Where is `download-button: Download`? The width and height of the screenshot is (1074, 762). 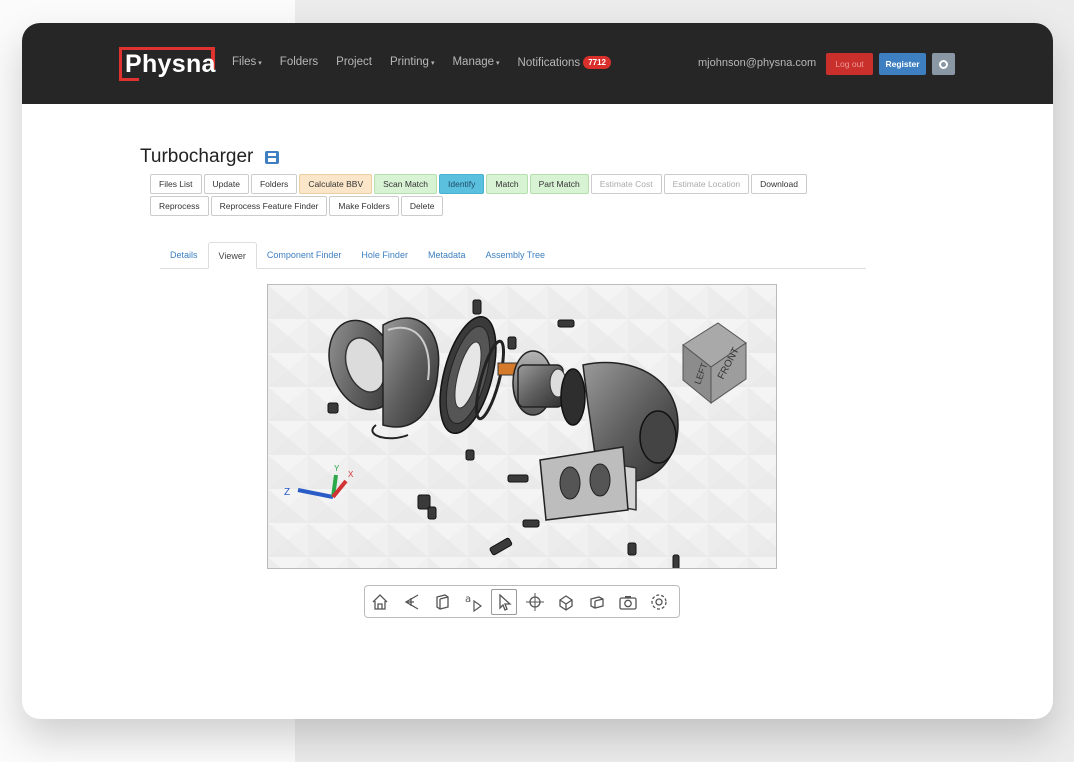 download-button: Download is located at coordinates (779, 184).